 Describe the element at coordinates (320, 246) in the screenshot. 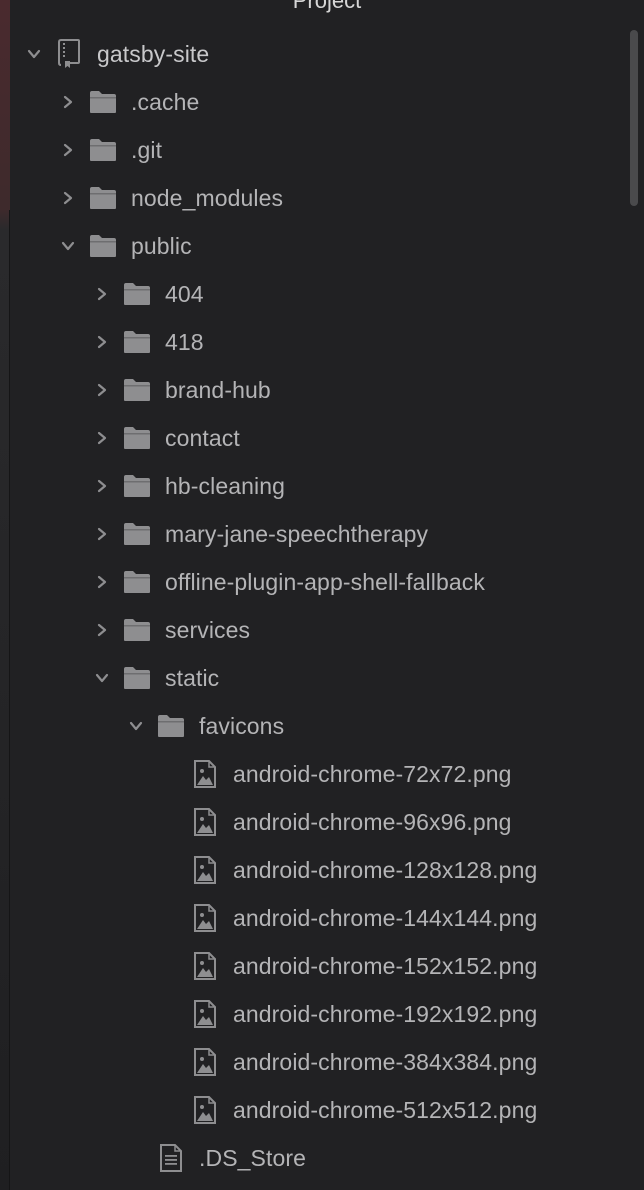

I see `tree-folder-row: public` at that location.